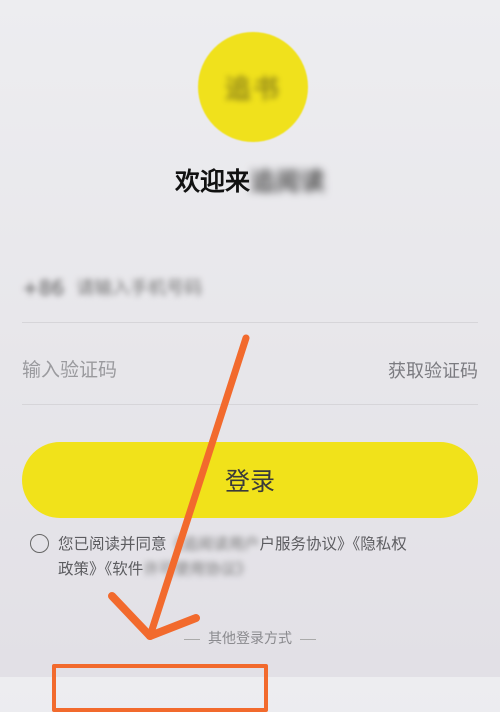 Image resolution: width=500 pixels, height=712 pixels. I want to click on annotation-arrow-icon, so click(179, 487).